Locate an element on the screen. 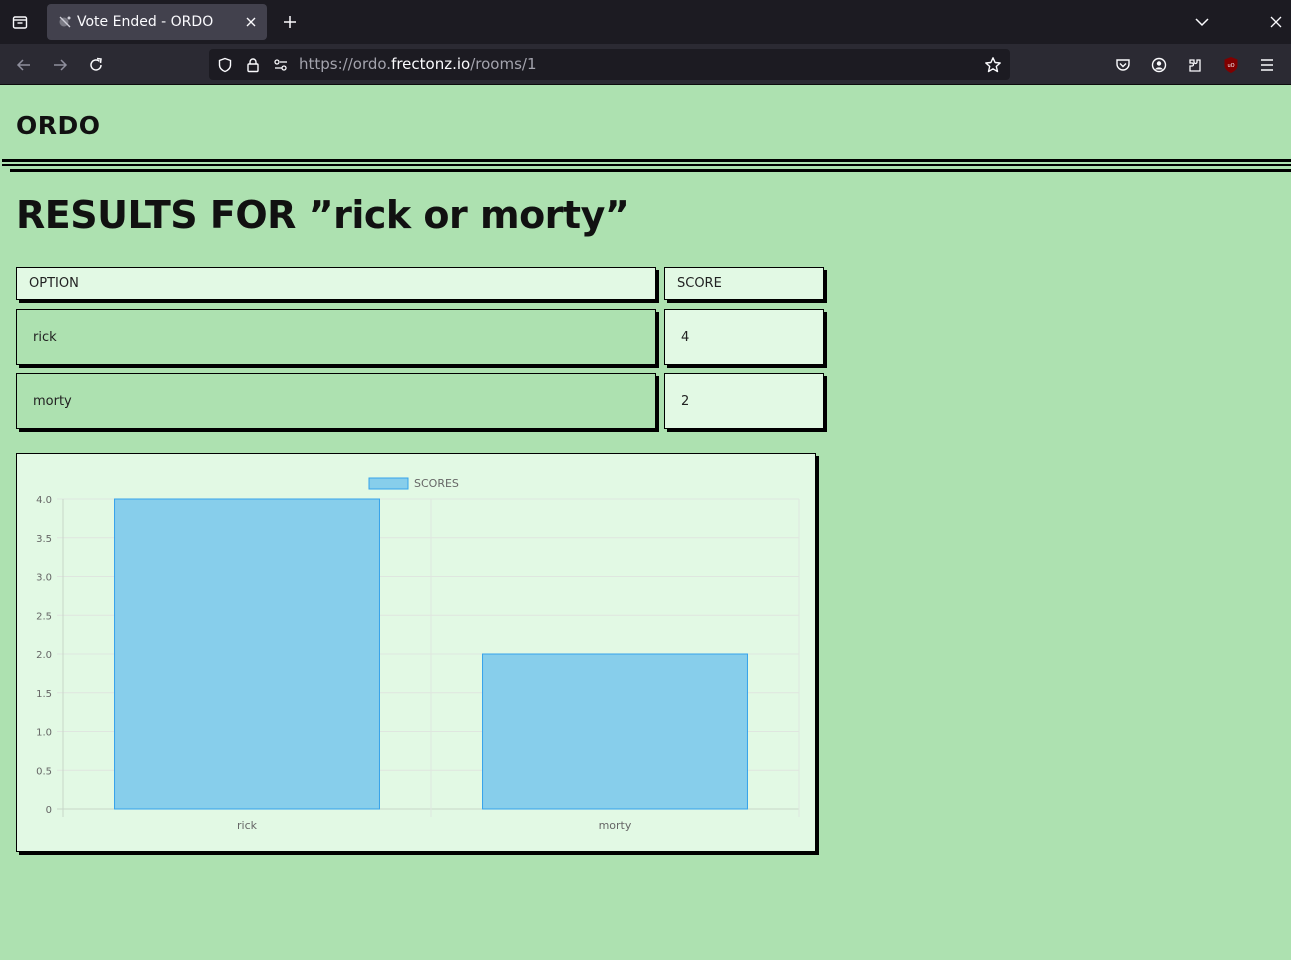  url-host: frectonz.io is located at coordinates (431, 64).